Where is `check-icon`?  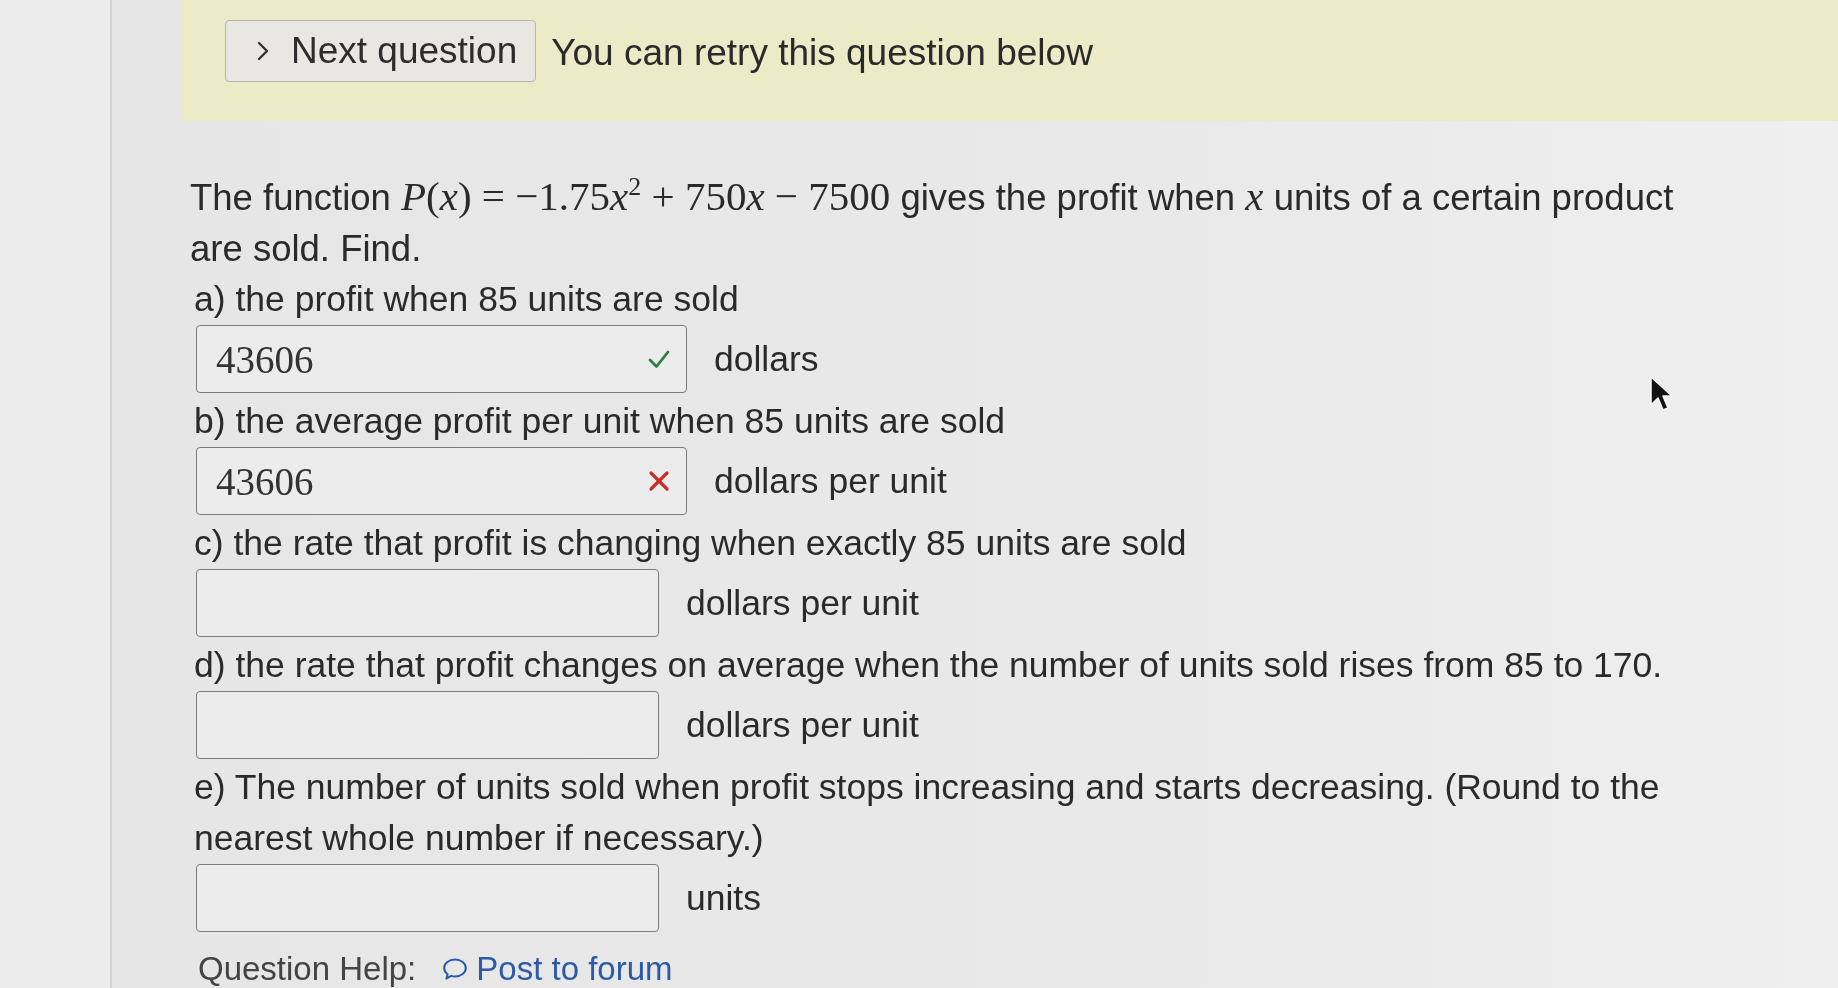 check-icon is located at coordinates (659, 359).